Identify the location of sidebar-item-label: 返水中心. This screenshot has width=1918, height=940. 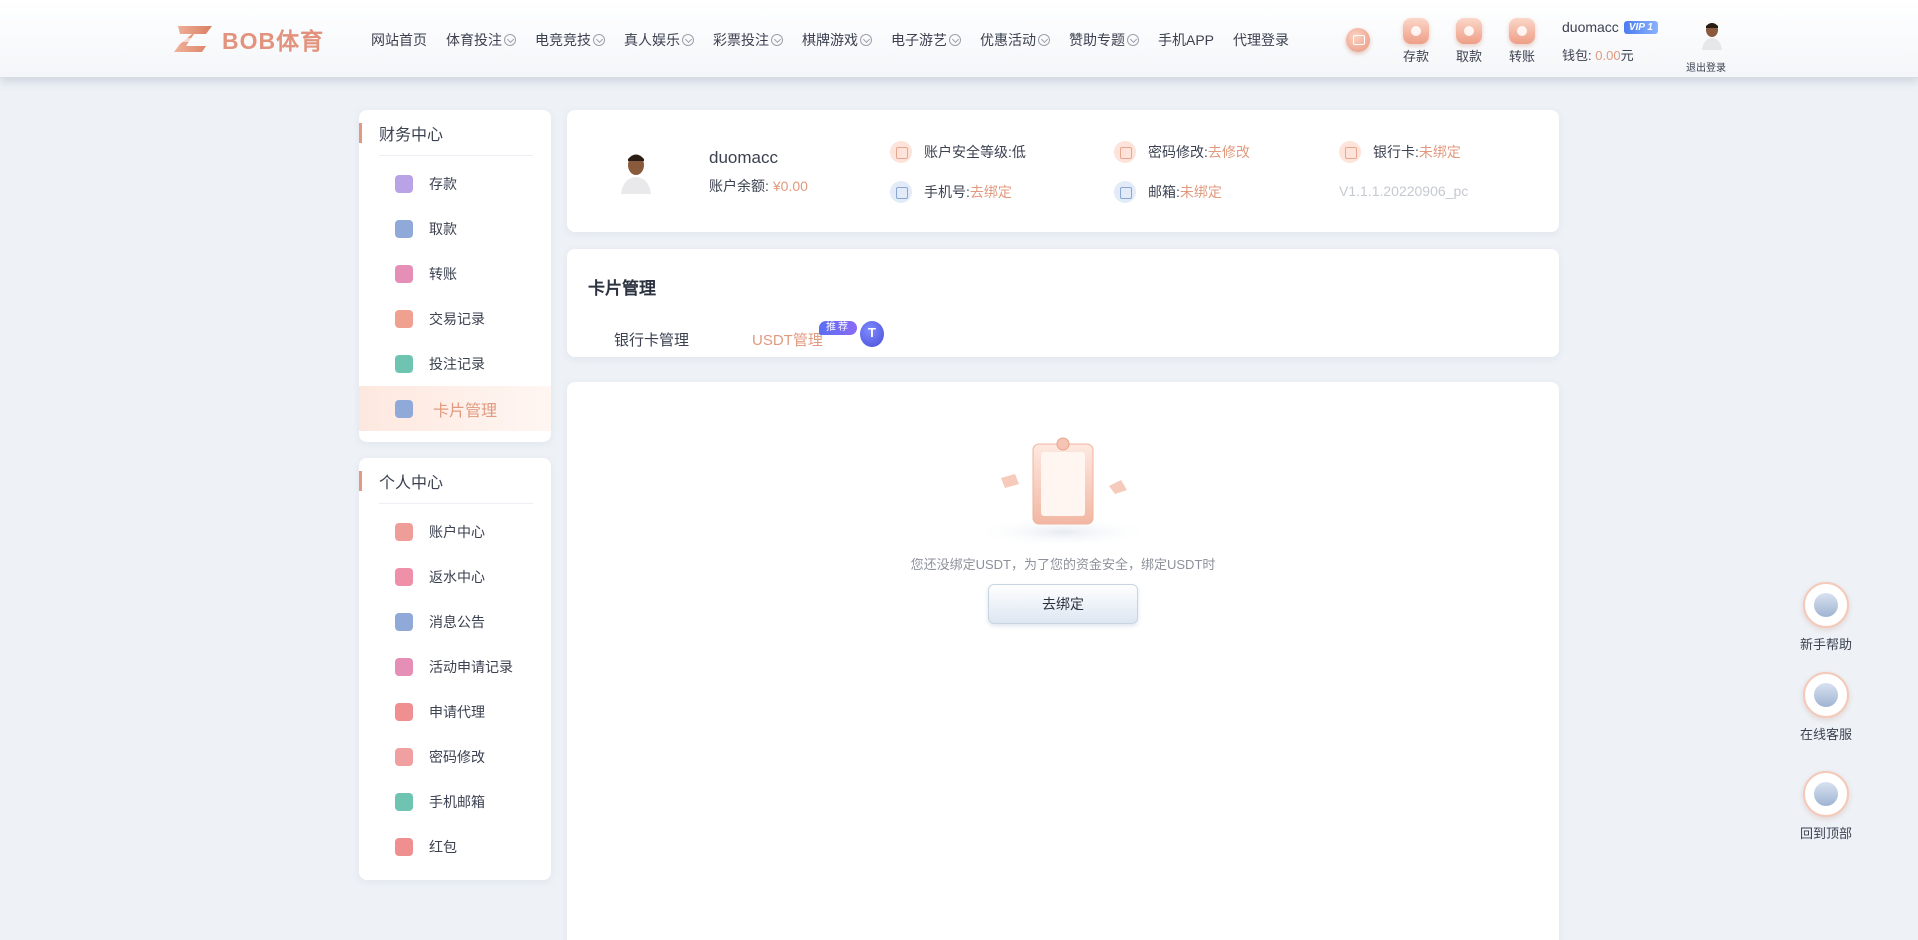
(457, 576).